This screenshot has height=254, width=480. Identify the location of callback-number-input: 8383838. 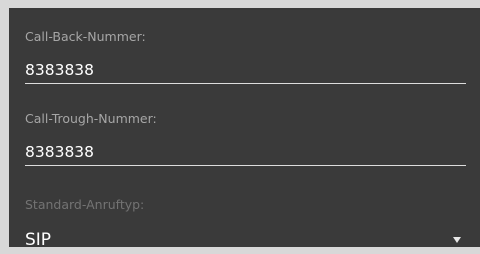
(245, 72).